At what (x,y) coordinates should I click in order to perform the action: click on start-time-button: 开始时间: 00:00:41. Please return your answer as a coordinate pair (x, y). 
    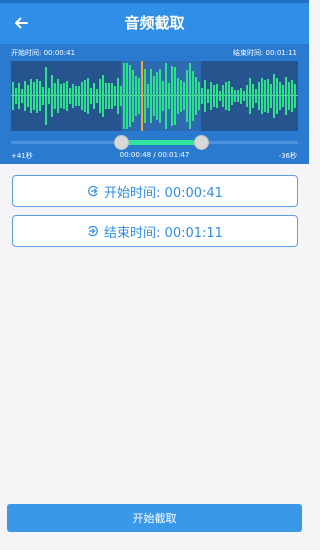
    Looking at the image, I should click on (155, 191).